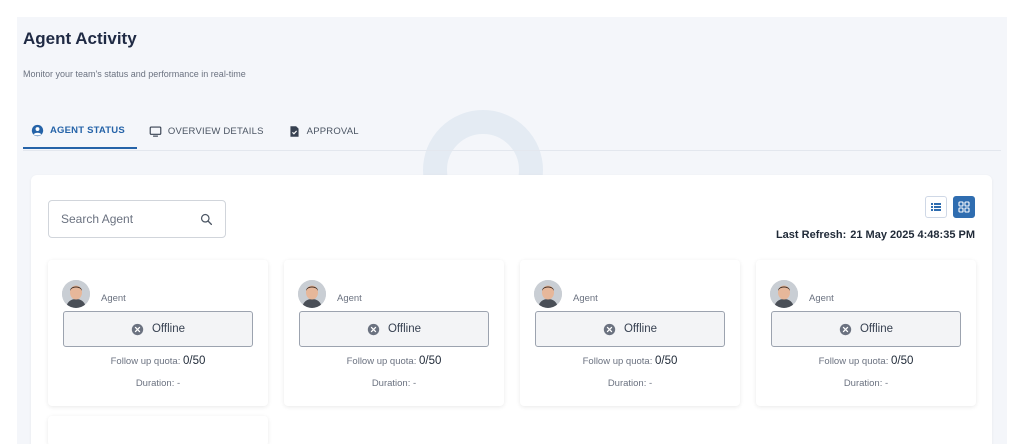 Image resolution: width=1024 pixels, height=444 pixels. What do you see at coordinates (332, 131) in the screenshot?
I see `tab-label: APPROVAL` at bounding box center [332, 131].